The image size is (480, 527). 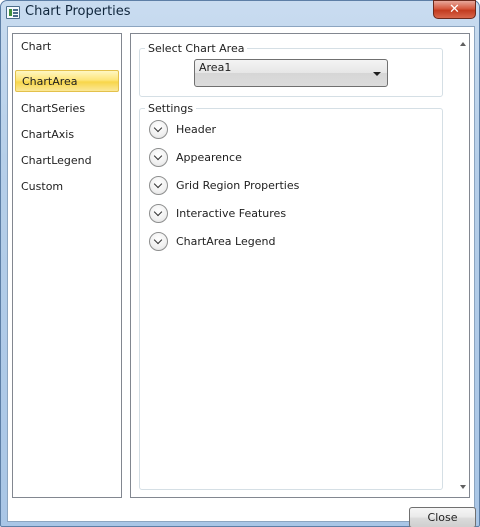 I want to click on sidebar-item-chart: Chart, so click(x=67, y=47).